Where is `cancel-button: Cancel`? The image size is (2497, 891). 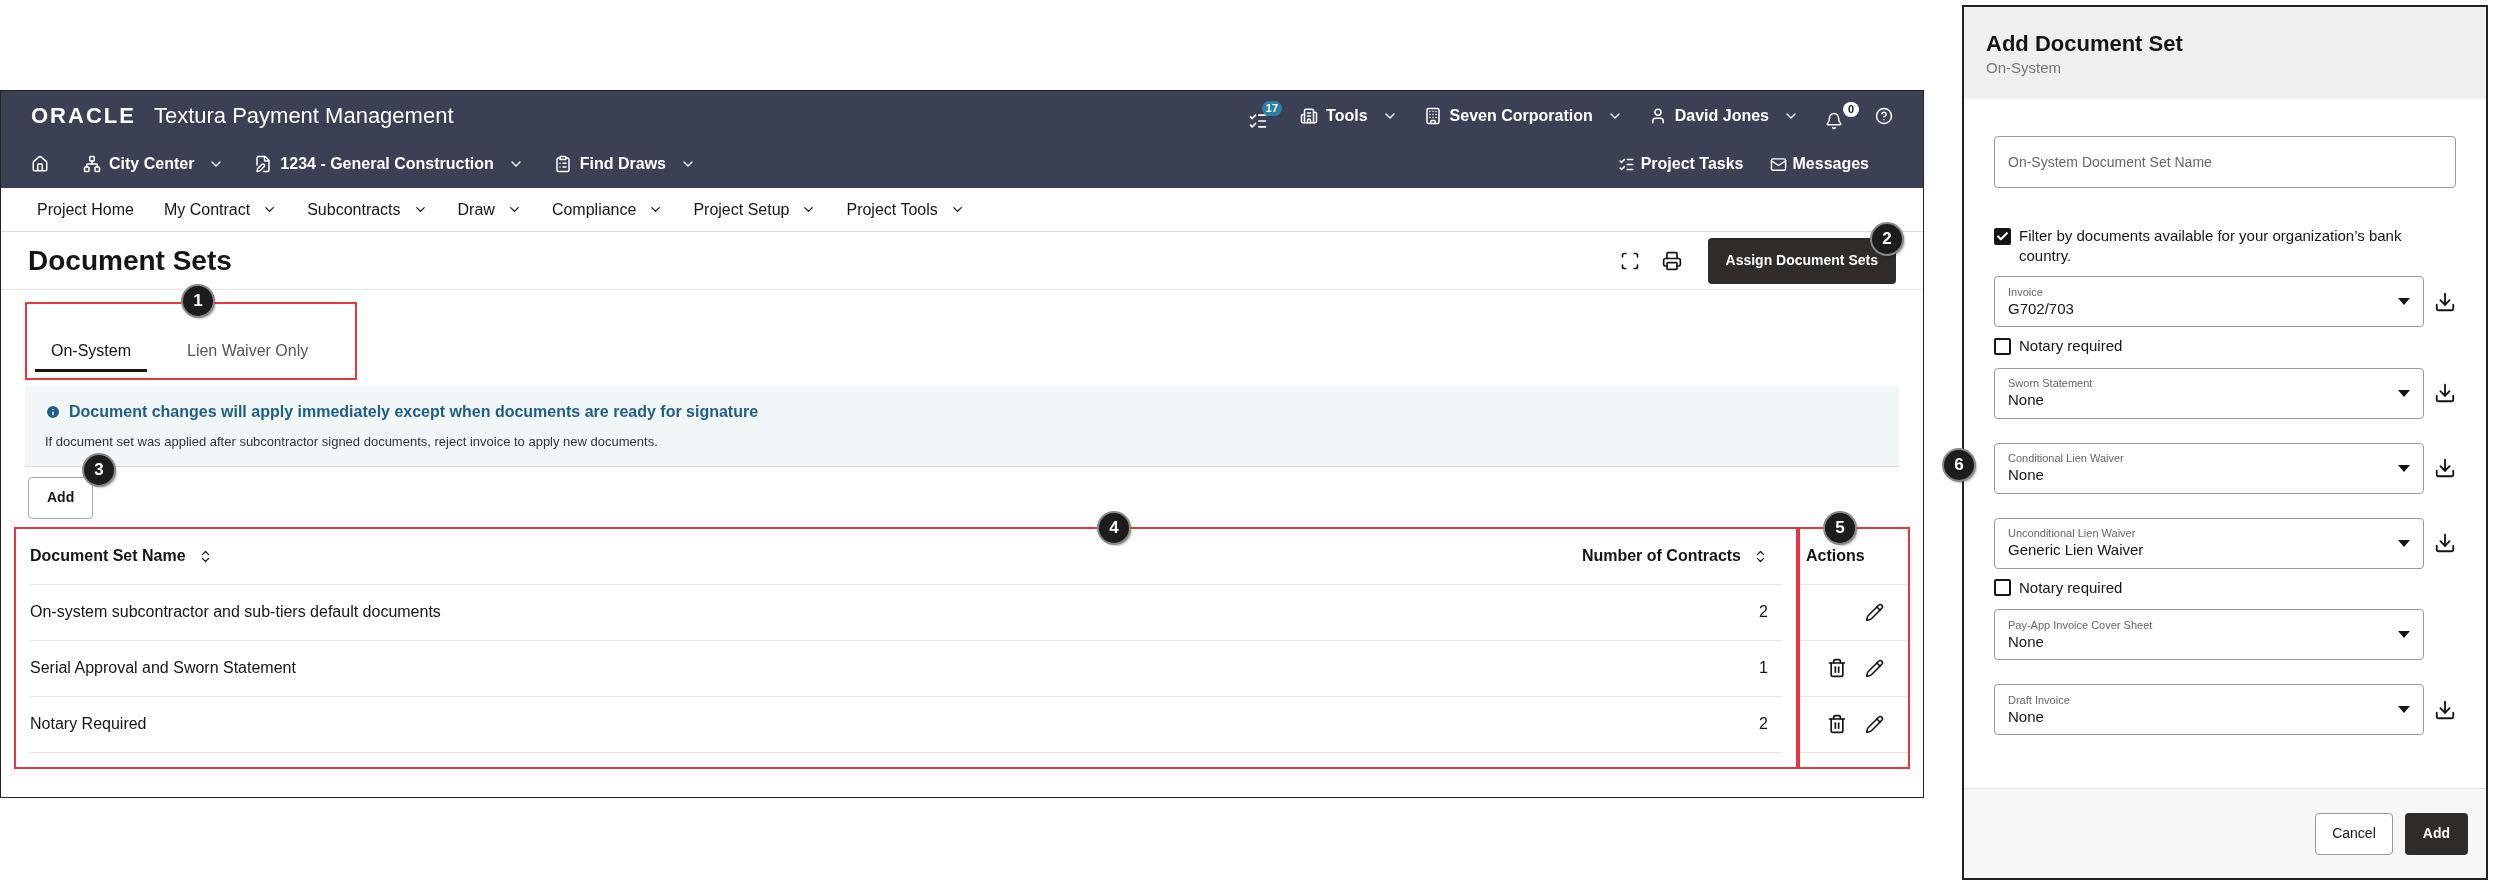
cancel-button: Cancel is located at coordinates (2354, 833).